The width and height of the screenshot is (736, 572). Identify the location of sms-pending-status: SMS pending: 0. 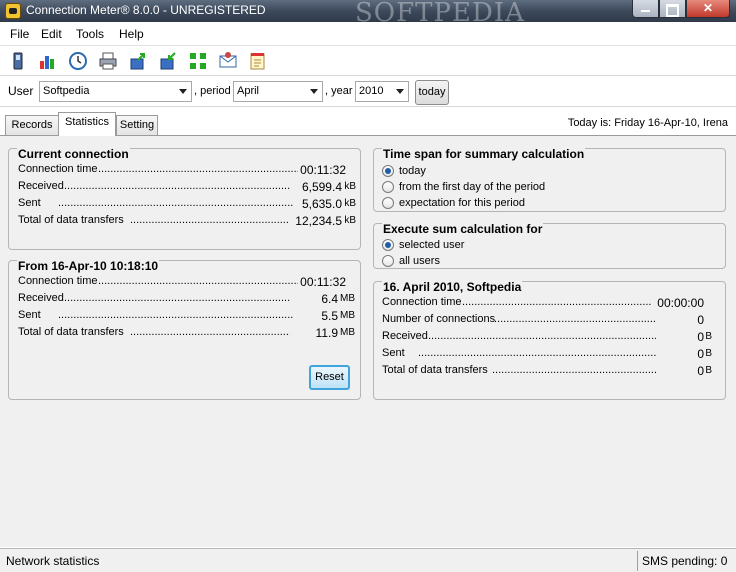
(685, 561).